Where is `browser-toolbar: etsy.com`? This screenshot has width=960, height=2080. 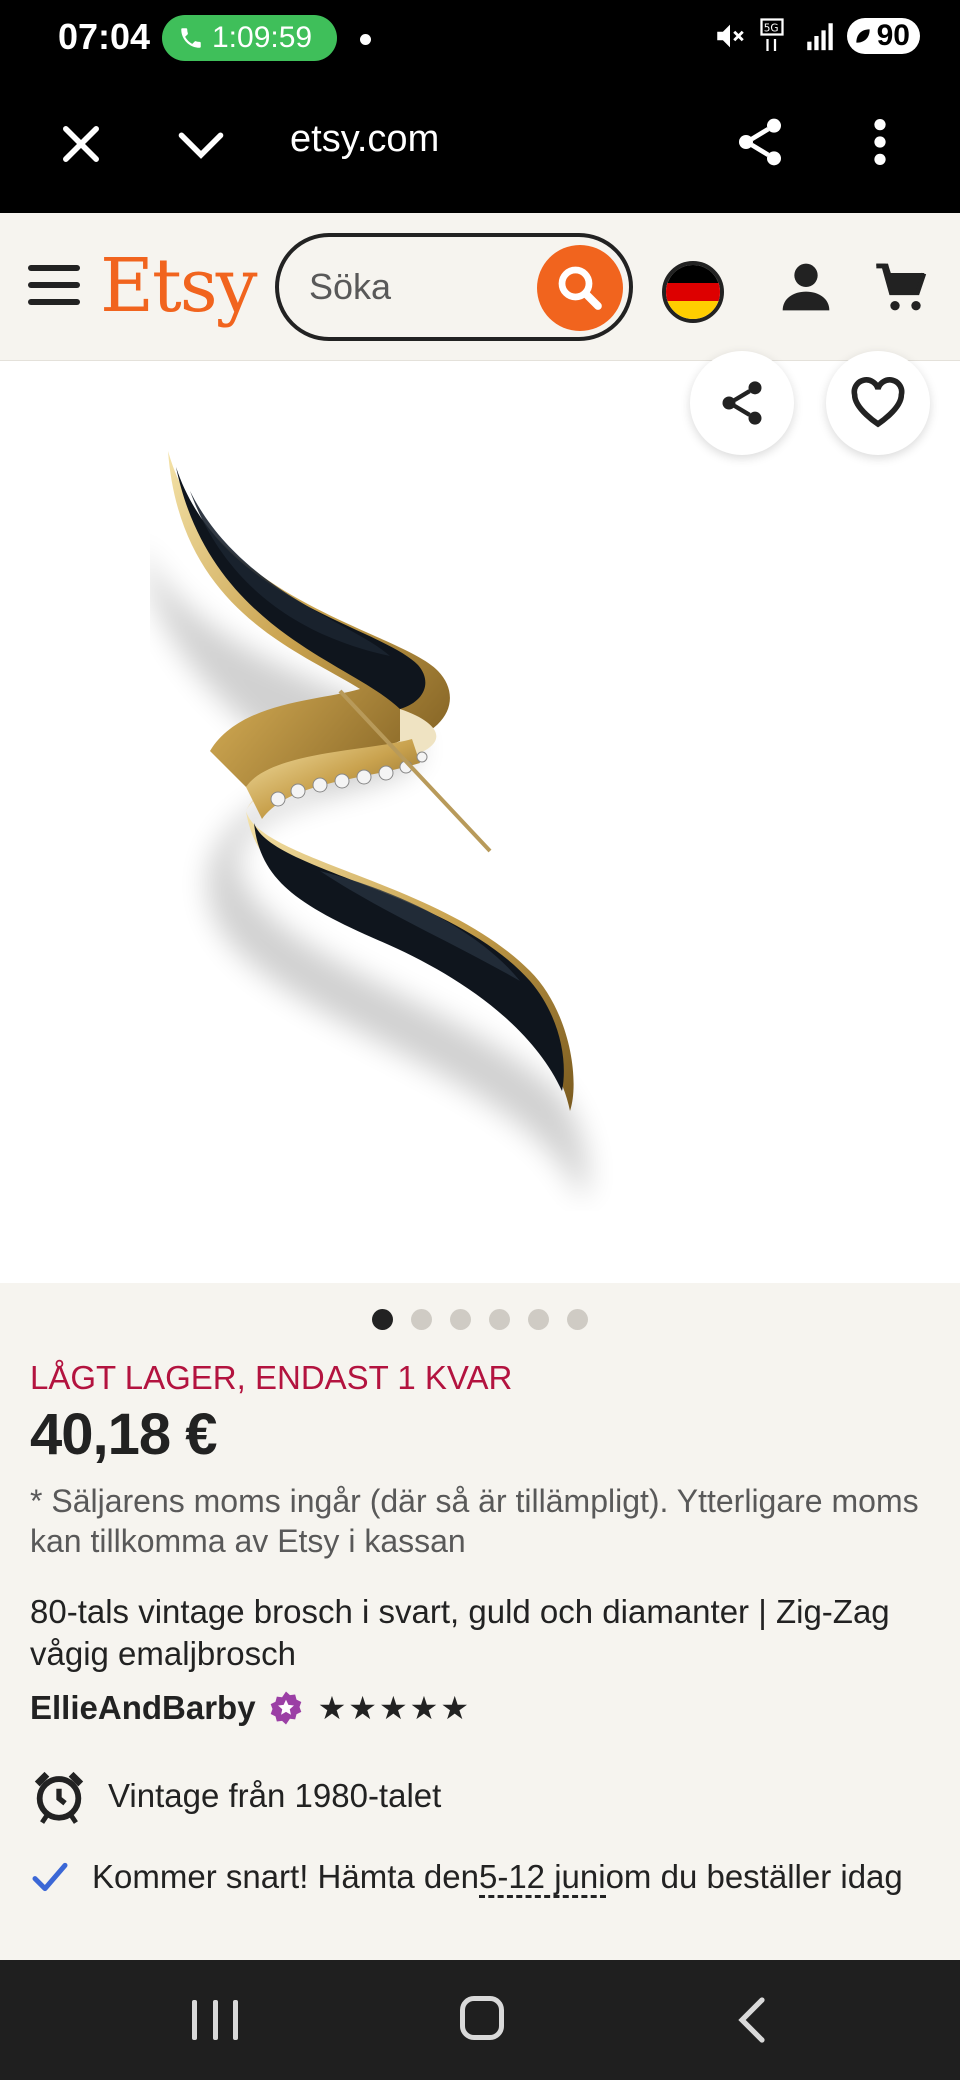
browser-toolbar: etsy.com is located at coordinates (480, 144).